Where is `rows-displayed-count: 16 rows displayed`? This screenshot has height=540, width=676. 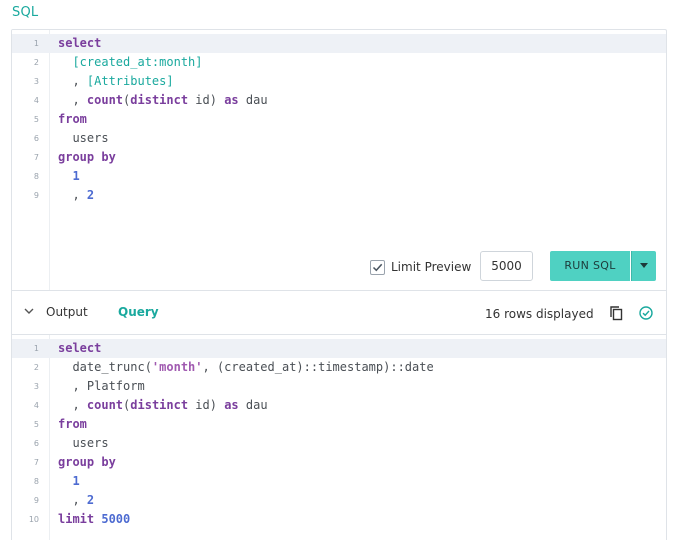 rows-displayed-count: 16 rows displayed is located at coordinates (539, 314).